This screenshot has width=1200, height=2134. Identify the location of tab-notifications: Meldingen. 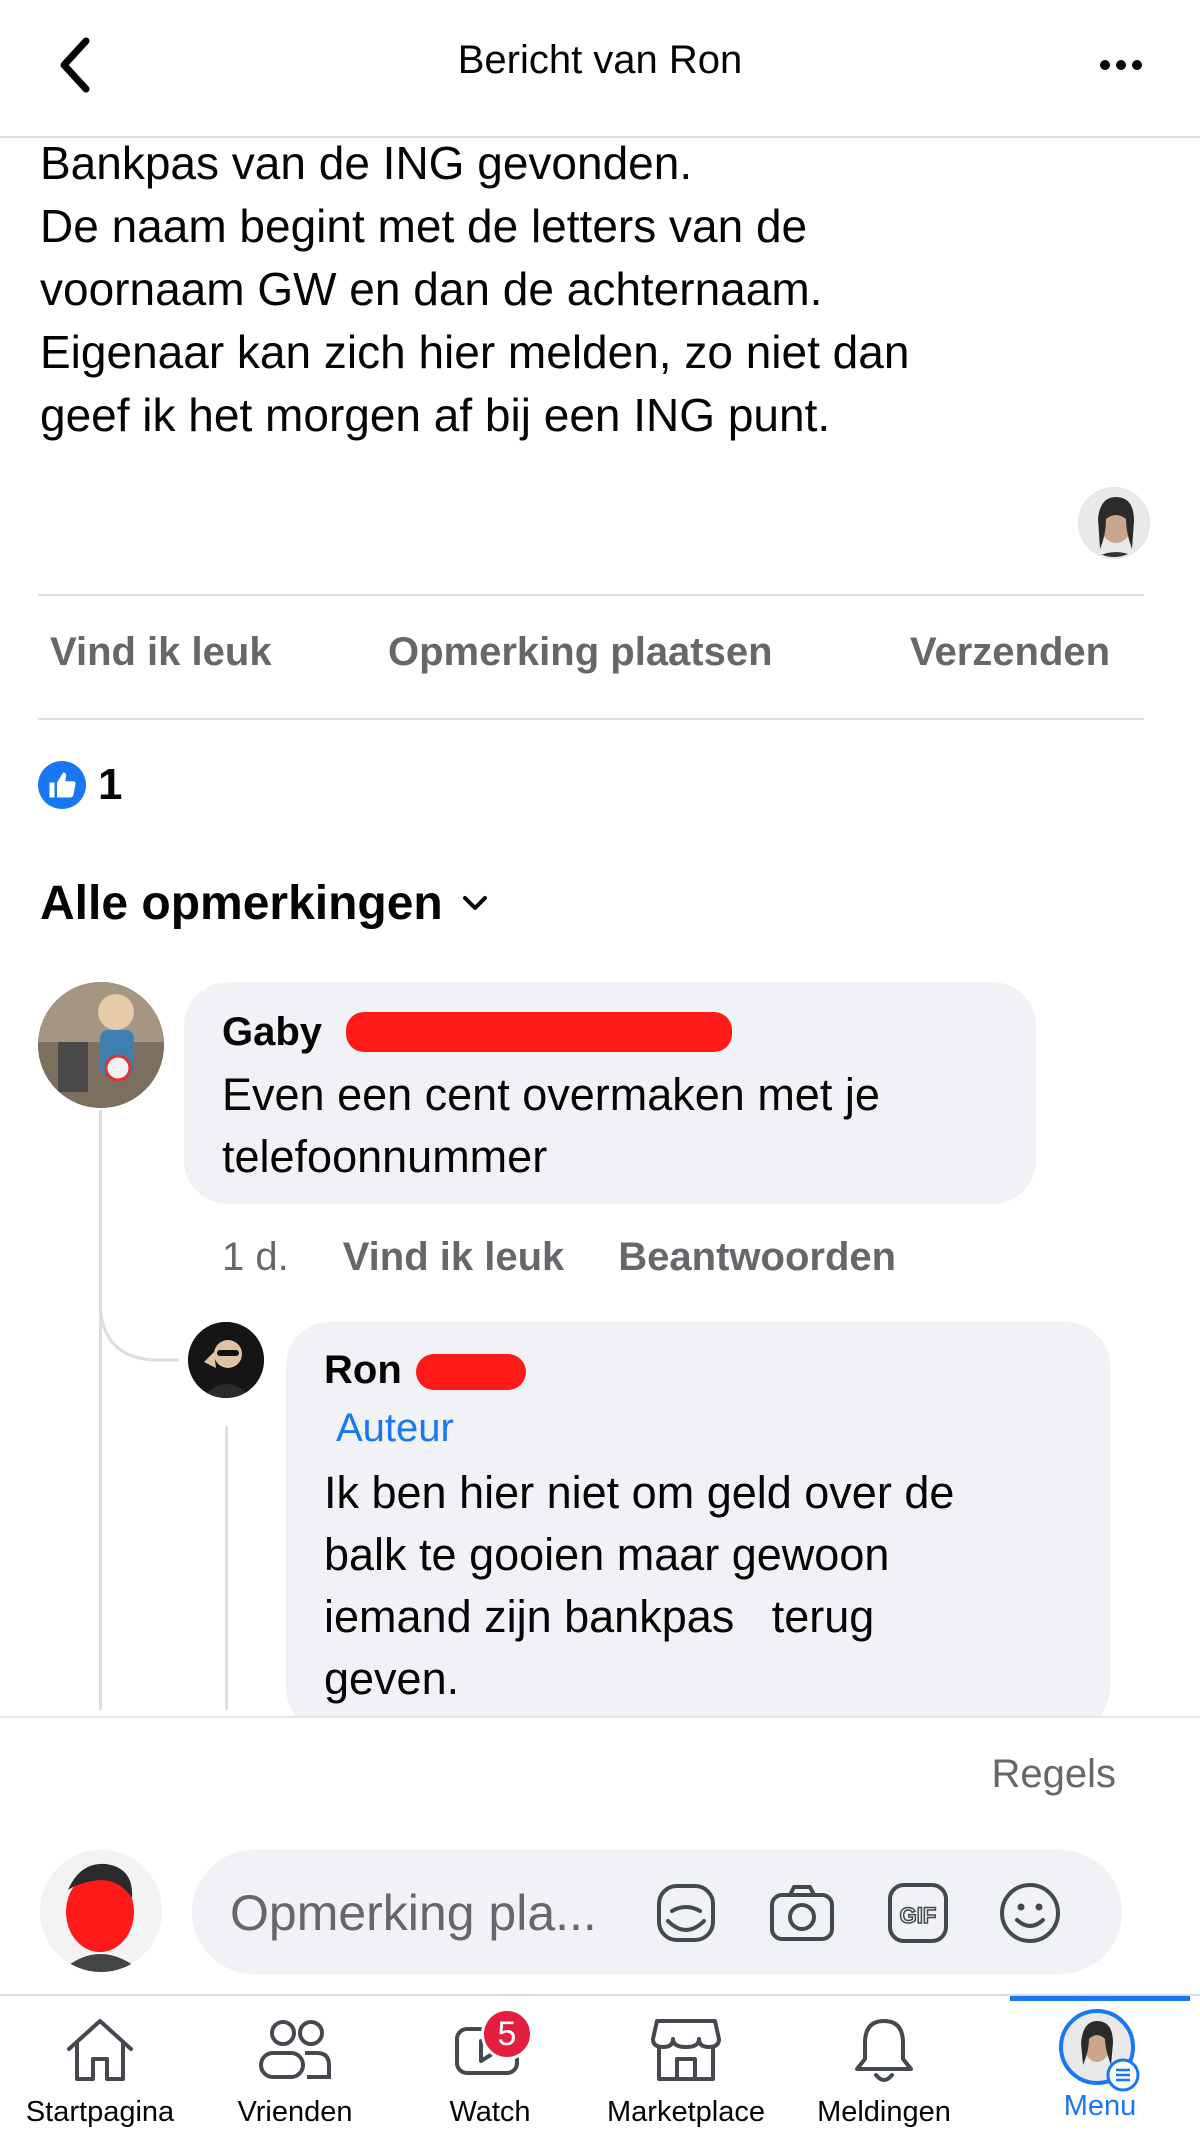
(884, 2065).